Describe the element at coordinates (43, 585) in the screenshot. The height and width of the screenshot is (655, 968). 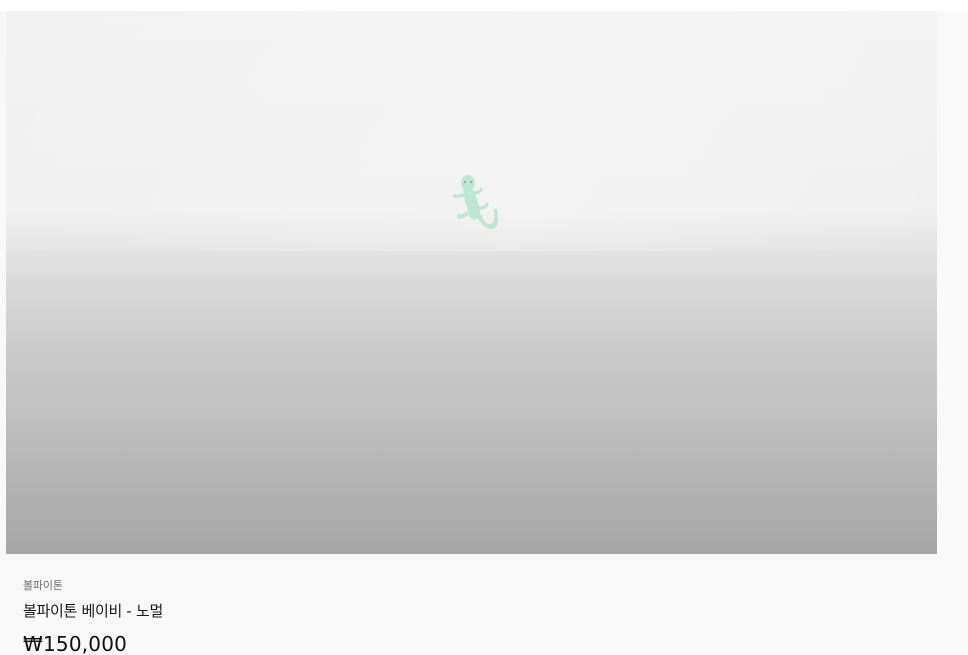
I see `product-category: 볼파이톤` at that location.